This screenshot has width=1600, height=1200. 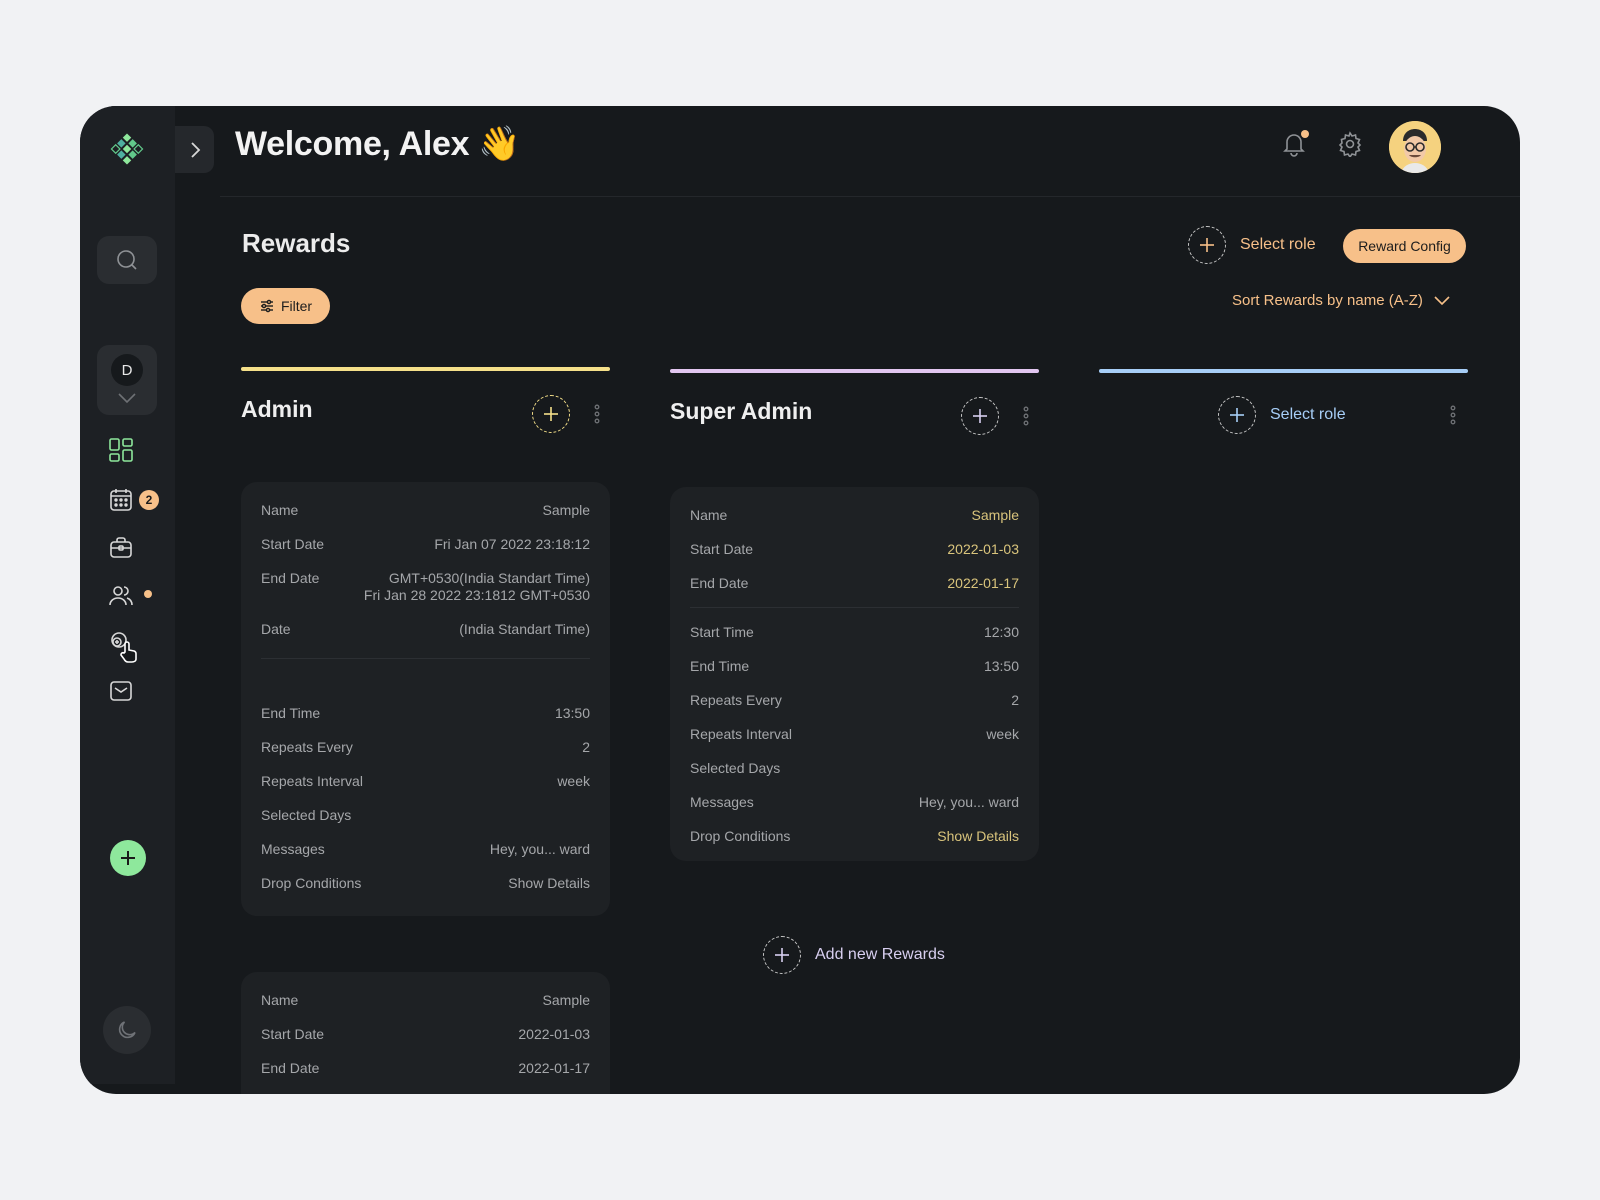 What do you see at coordinates (127, 149) in the screenshot?
I see `logo-icon` at bounding box center [127, 149].